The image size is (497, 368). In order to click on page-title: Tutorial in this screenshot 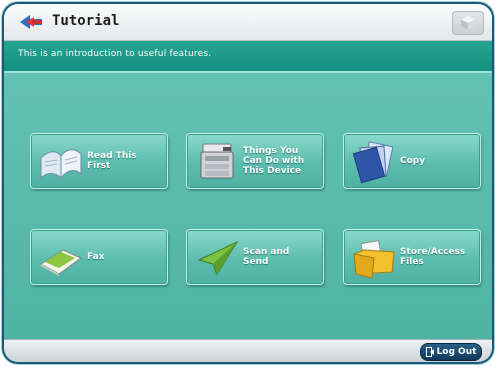, I will do `click(86, 21)`.